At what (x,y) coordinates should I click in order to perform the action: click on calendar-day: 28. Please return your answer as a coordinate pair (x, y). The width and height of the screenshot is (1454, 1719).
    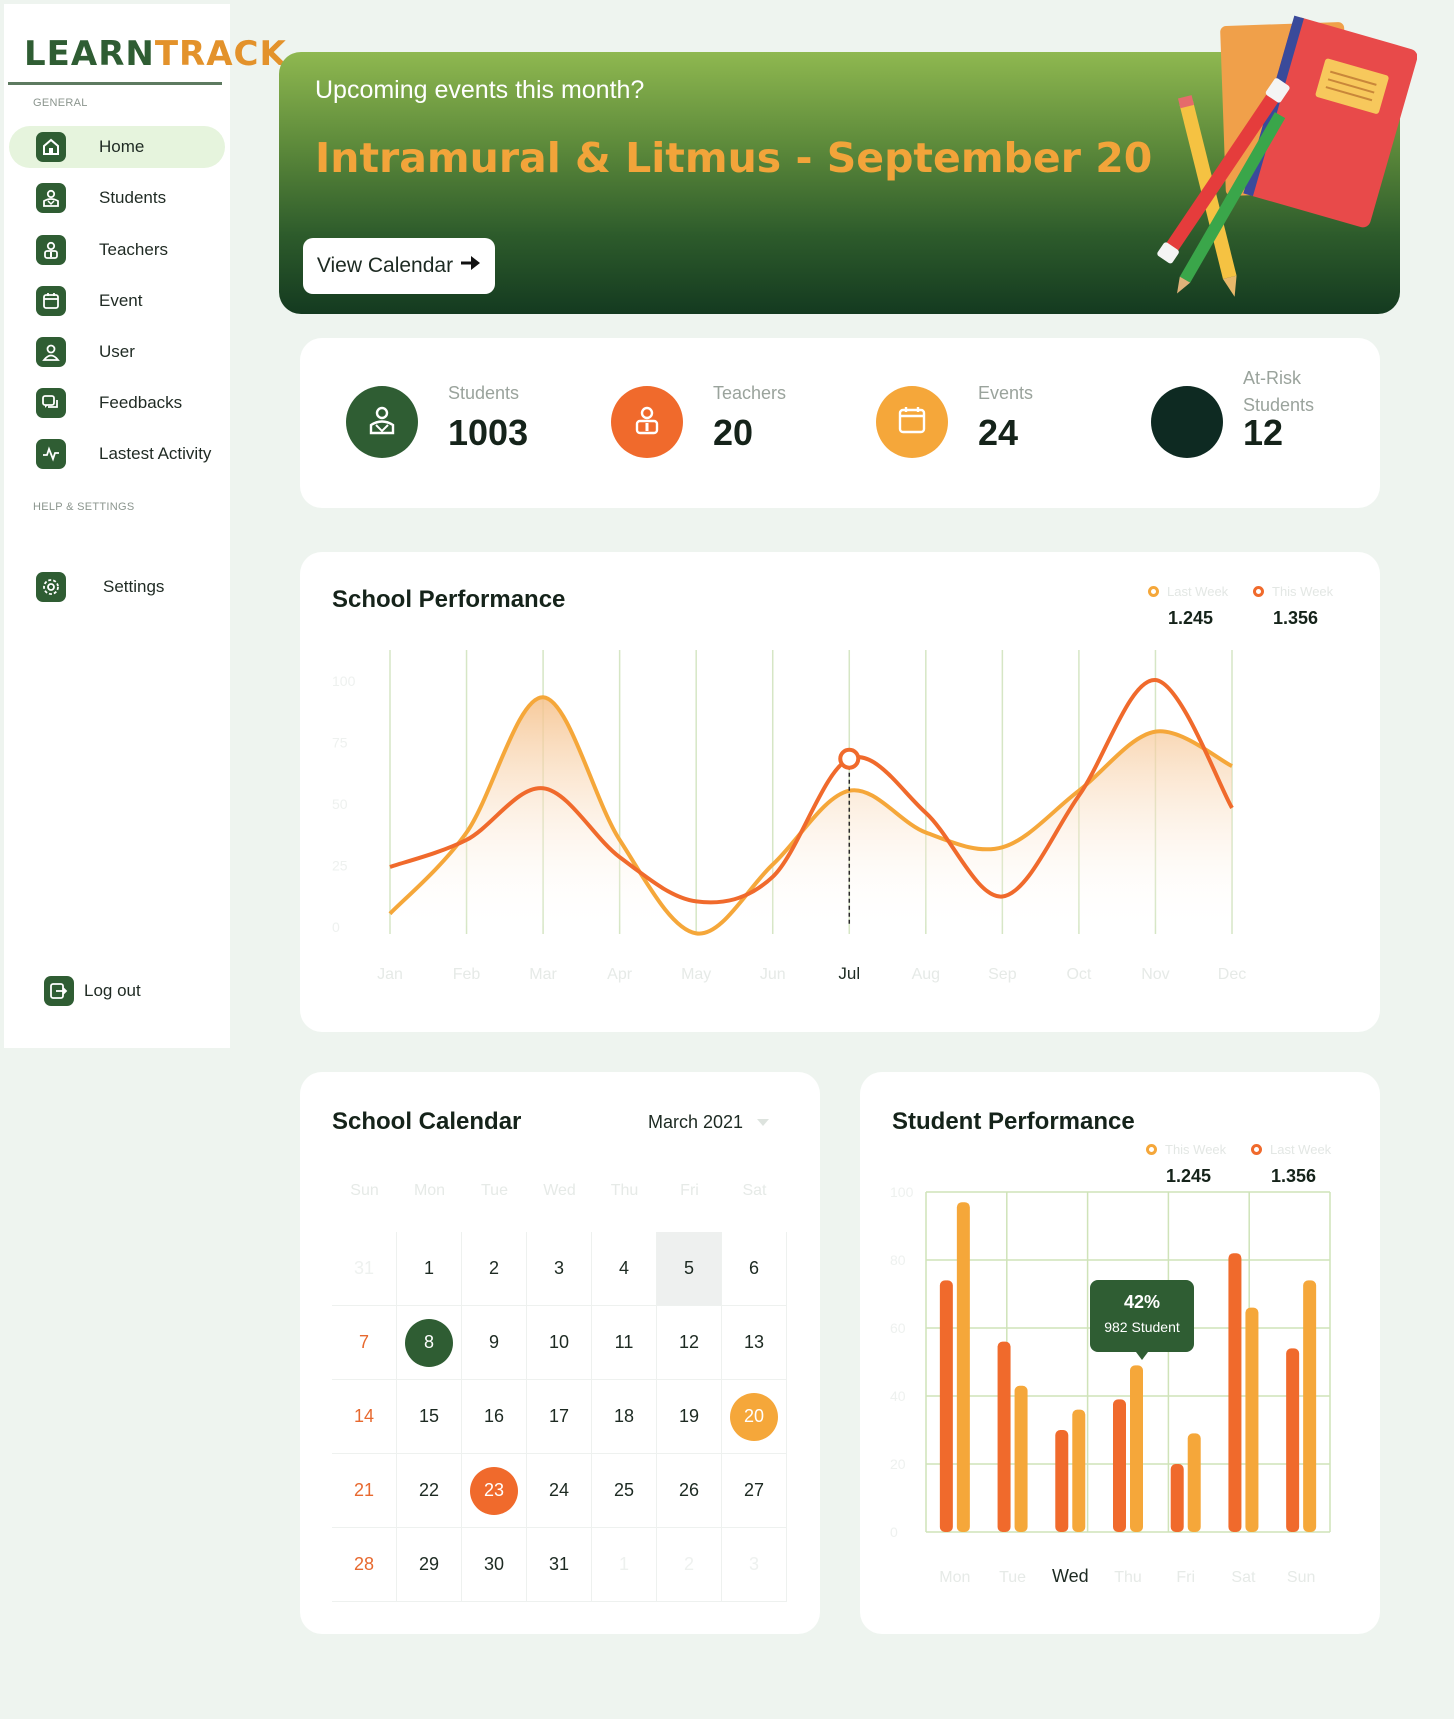
    Looking at the image, I should click on (364, 1565).